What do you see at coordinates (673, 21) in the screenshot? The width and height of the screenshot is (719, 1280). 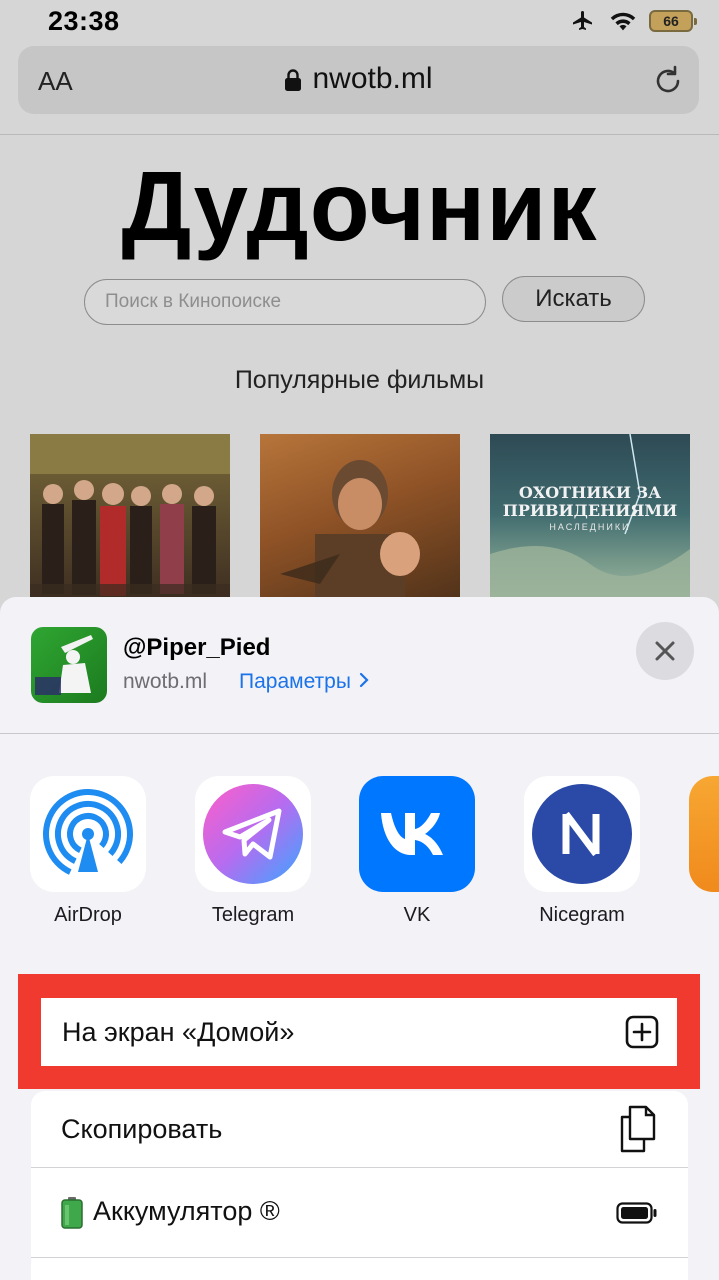 I see `battery-icon: 66` at bounding box center [673, 21].